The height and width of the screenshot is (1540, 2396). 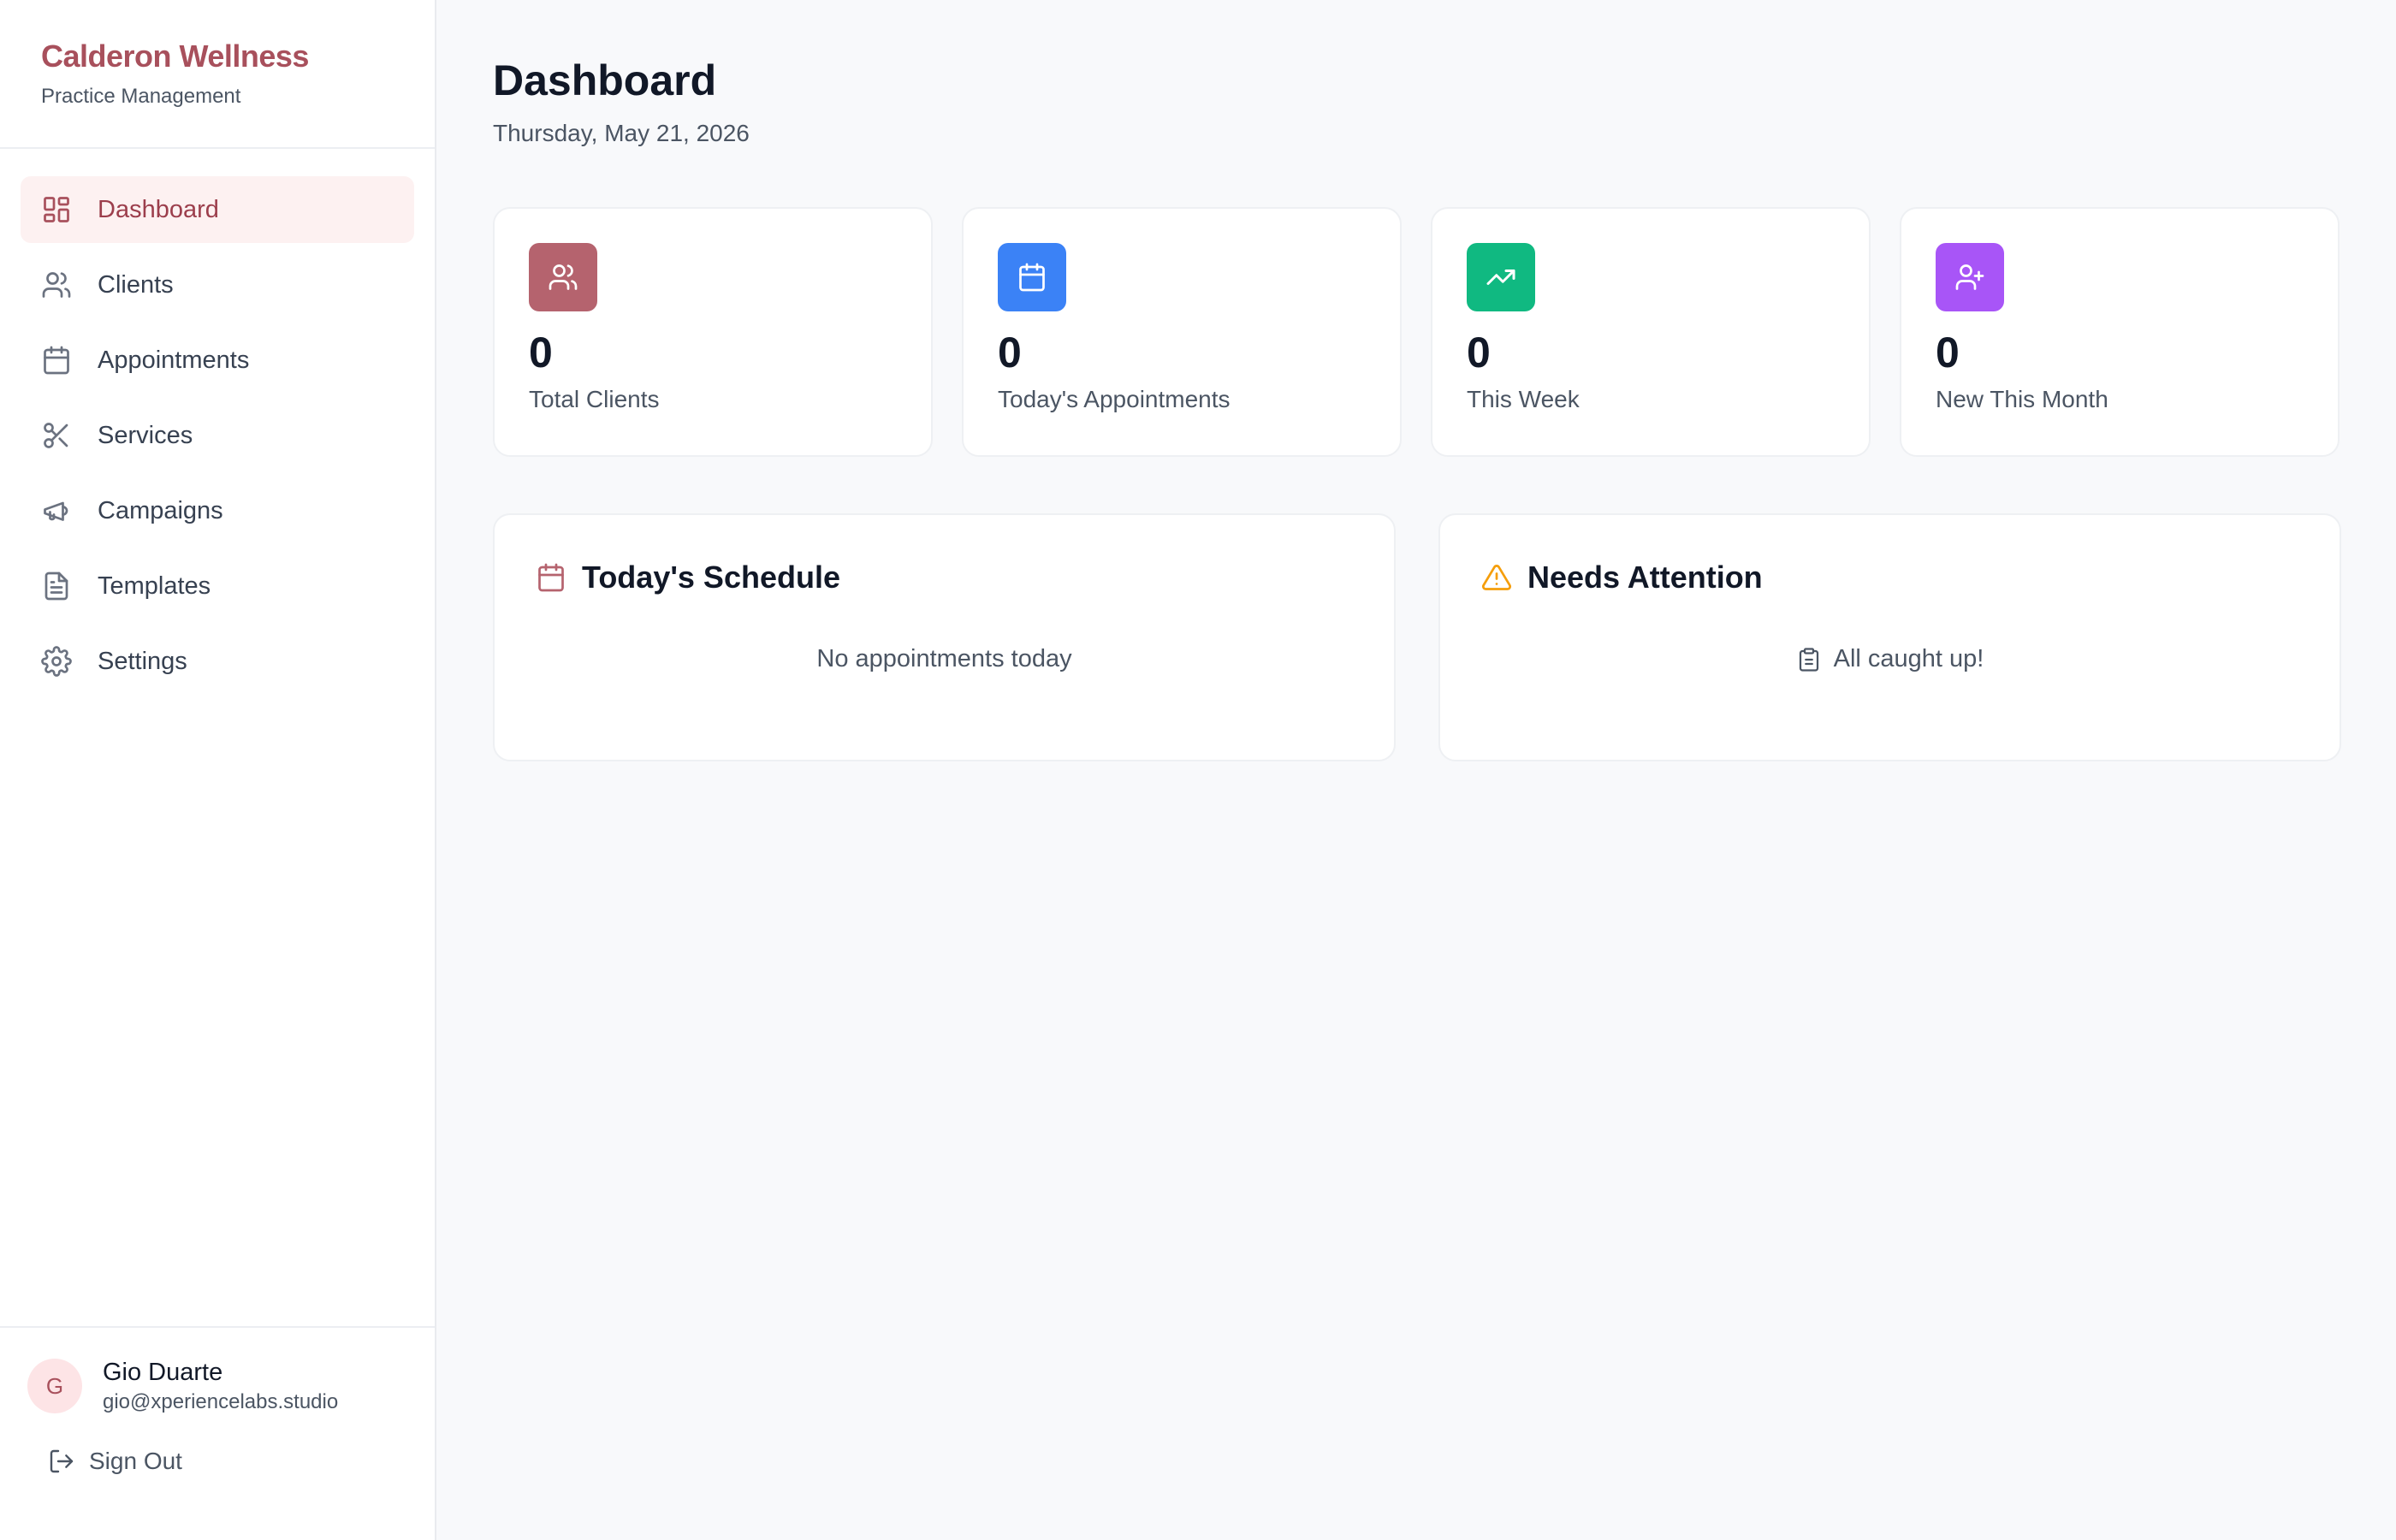 I want to click on sidebar-item-label: Clients, so click(x=136, y=284).